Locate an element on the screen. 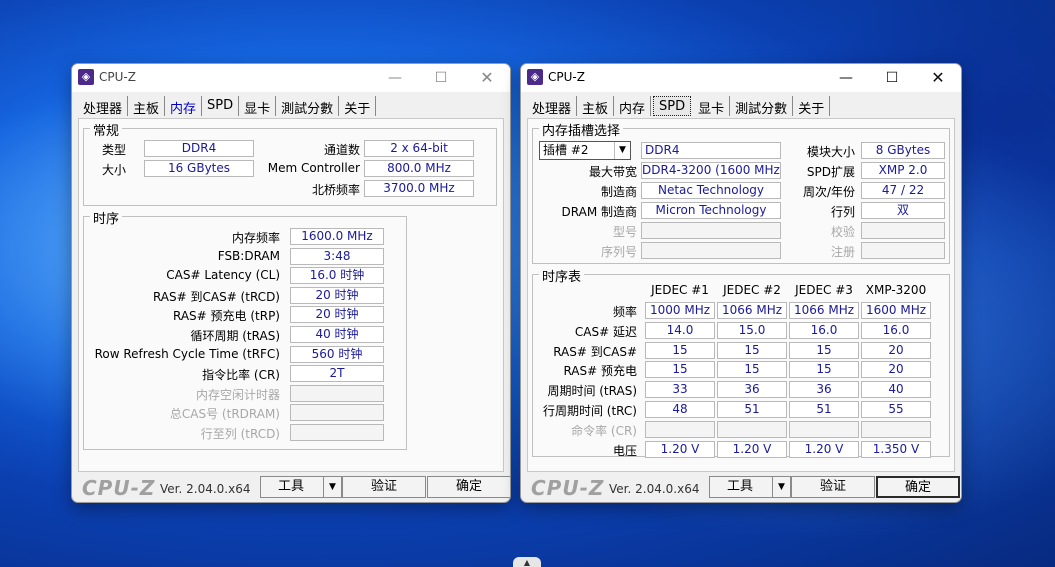 This screenshot has height=567, width=1055. timing-table-cell: 48 is located at coordinates (680, 409).